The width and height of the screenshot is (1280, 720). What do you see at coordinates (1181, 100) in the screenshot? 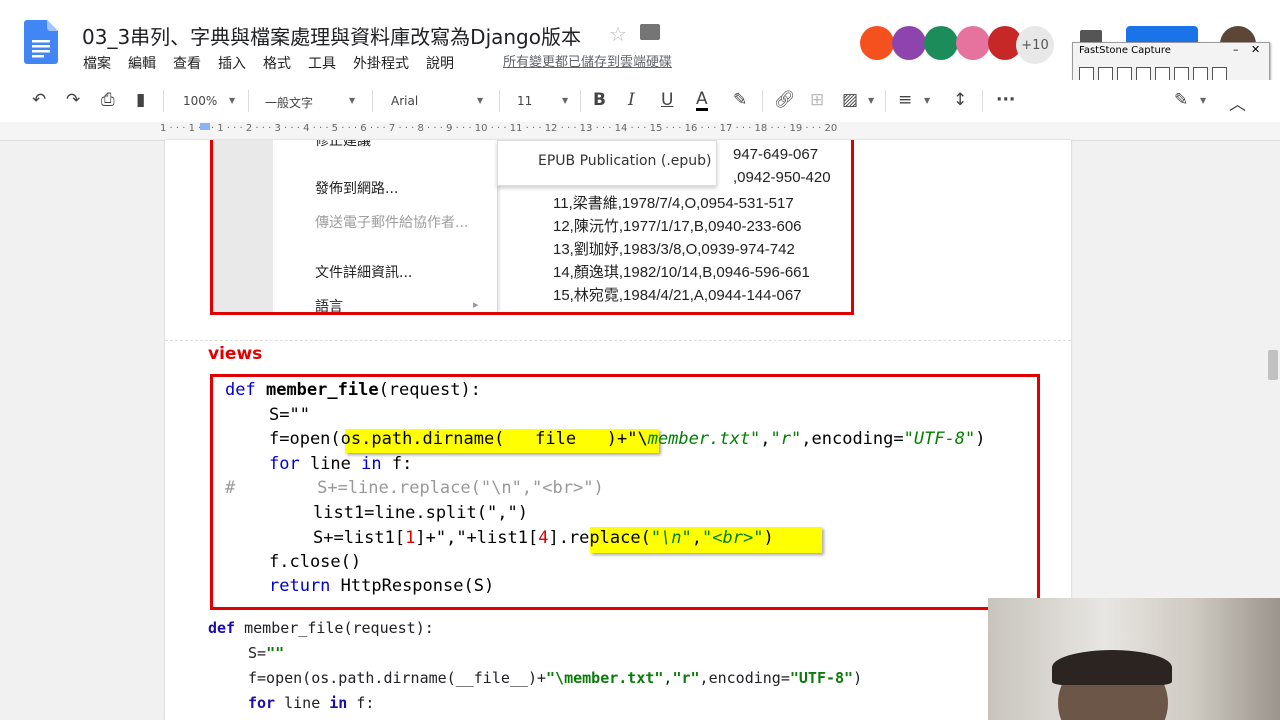
I see `editing-mode-icon: ✎` at bounding box center [1181, 100].